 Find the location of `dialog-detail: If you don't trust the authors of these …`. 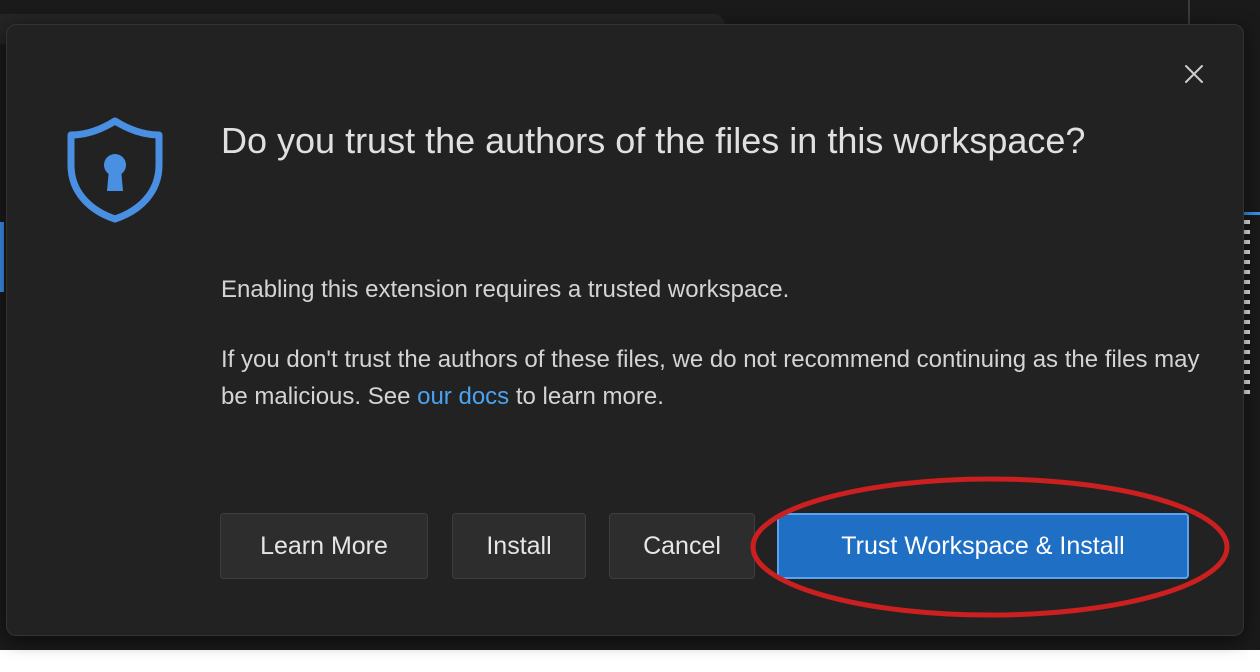

dialog-detail: If you don't trust the authors of these … is located at coordinates (716, 378).